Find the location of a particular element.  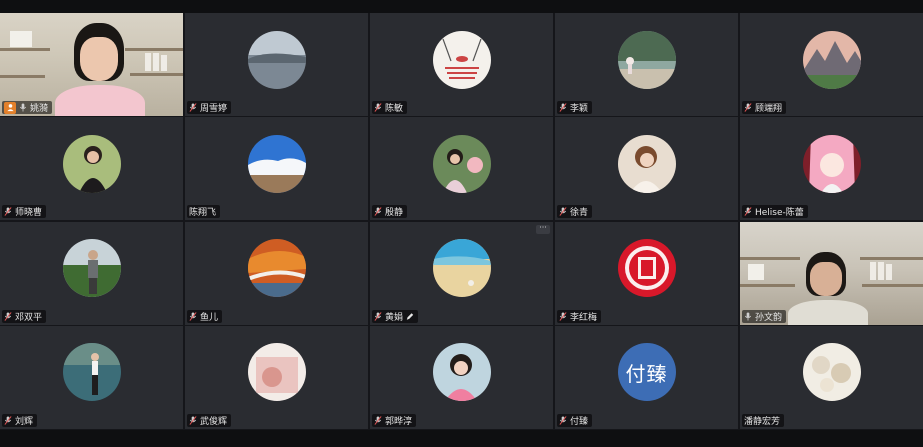

participant-name-label: 师晓曹 is located at coordinates (24, 212).